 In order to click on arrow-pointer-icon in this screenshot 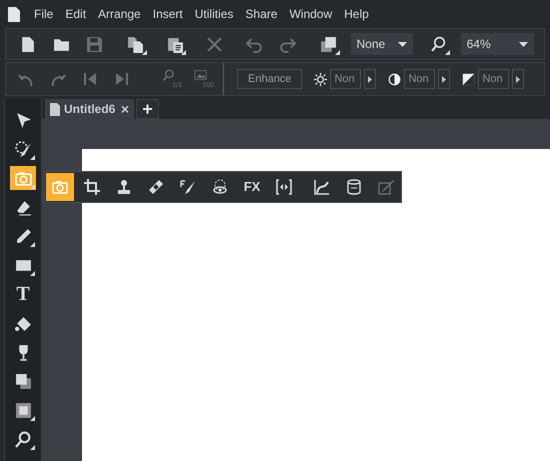, I will do `click(23, 120)`.